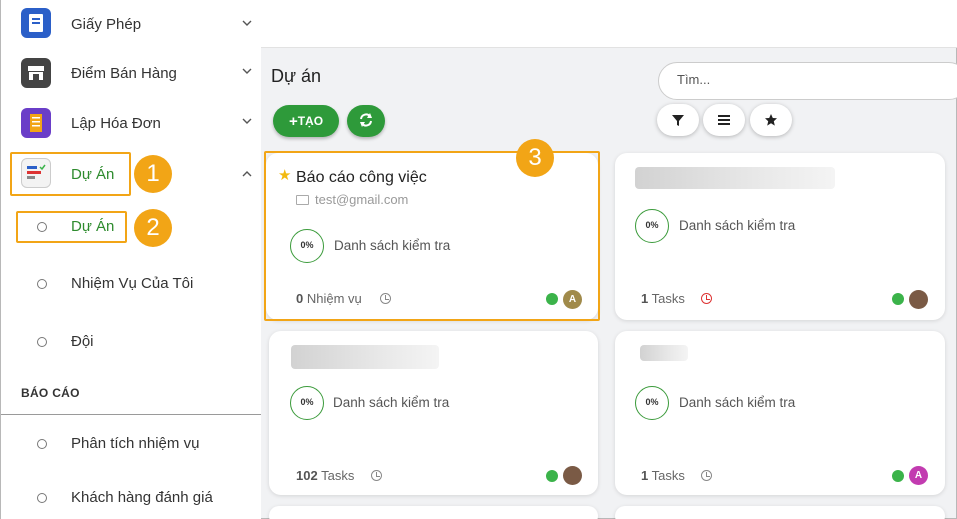  I want to click on section-divider, so click(131, 414).